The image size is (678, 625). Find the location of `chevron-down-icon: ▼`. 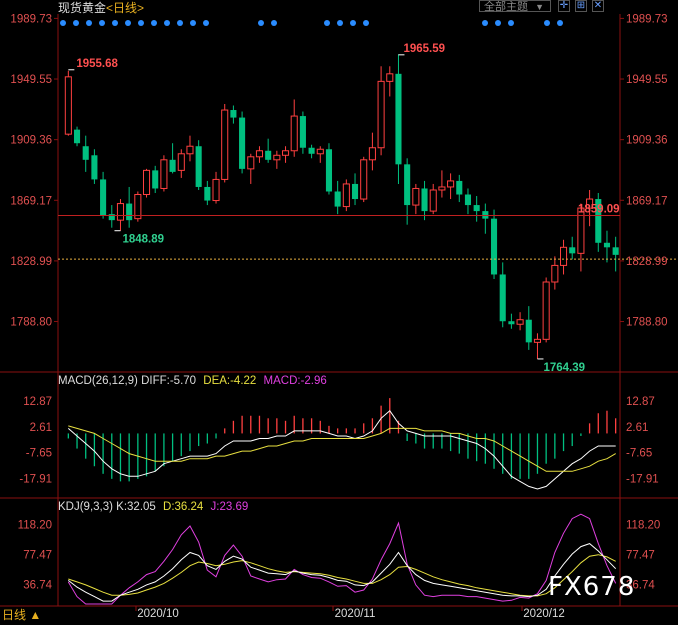

chevron-down-icon: ▼ is located at coordinates (539, 7).